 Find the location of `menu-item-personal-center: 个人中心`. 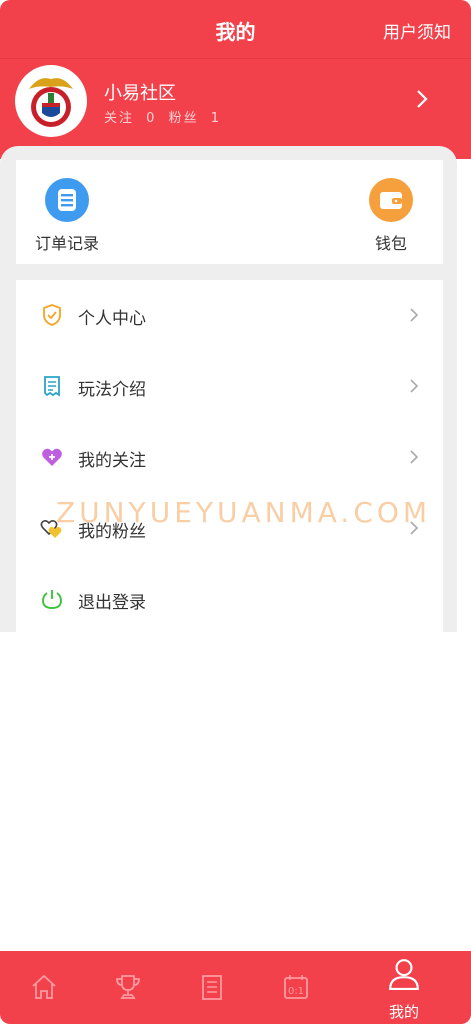

menu-item-personal-center: 个人中心 is located at coordinates (229, 315).